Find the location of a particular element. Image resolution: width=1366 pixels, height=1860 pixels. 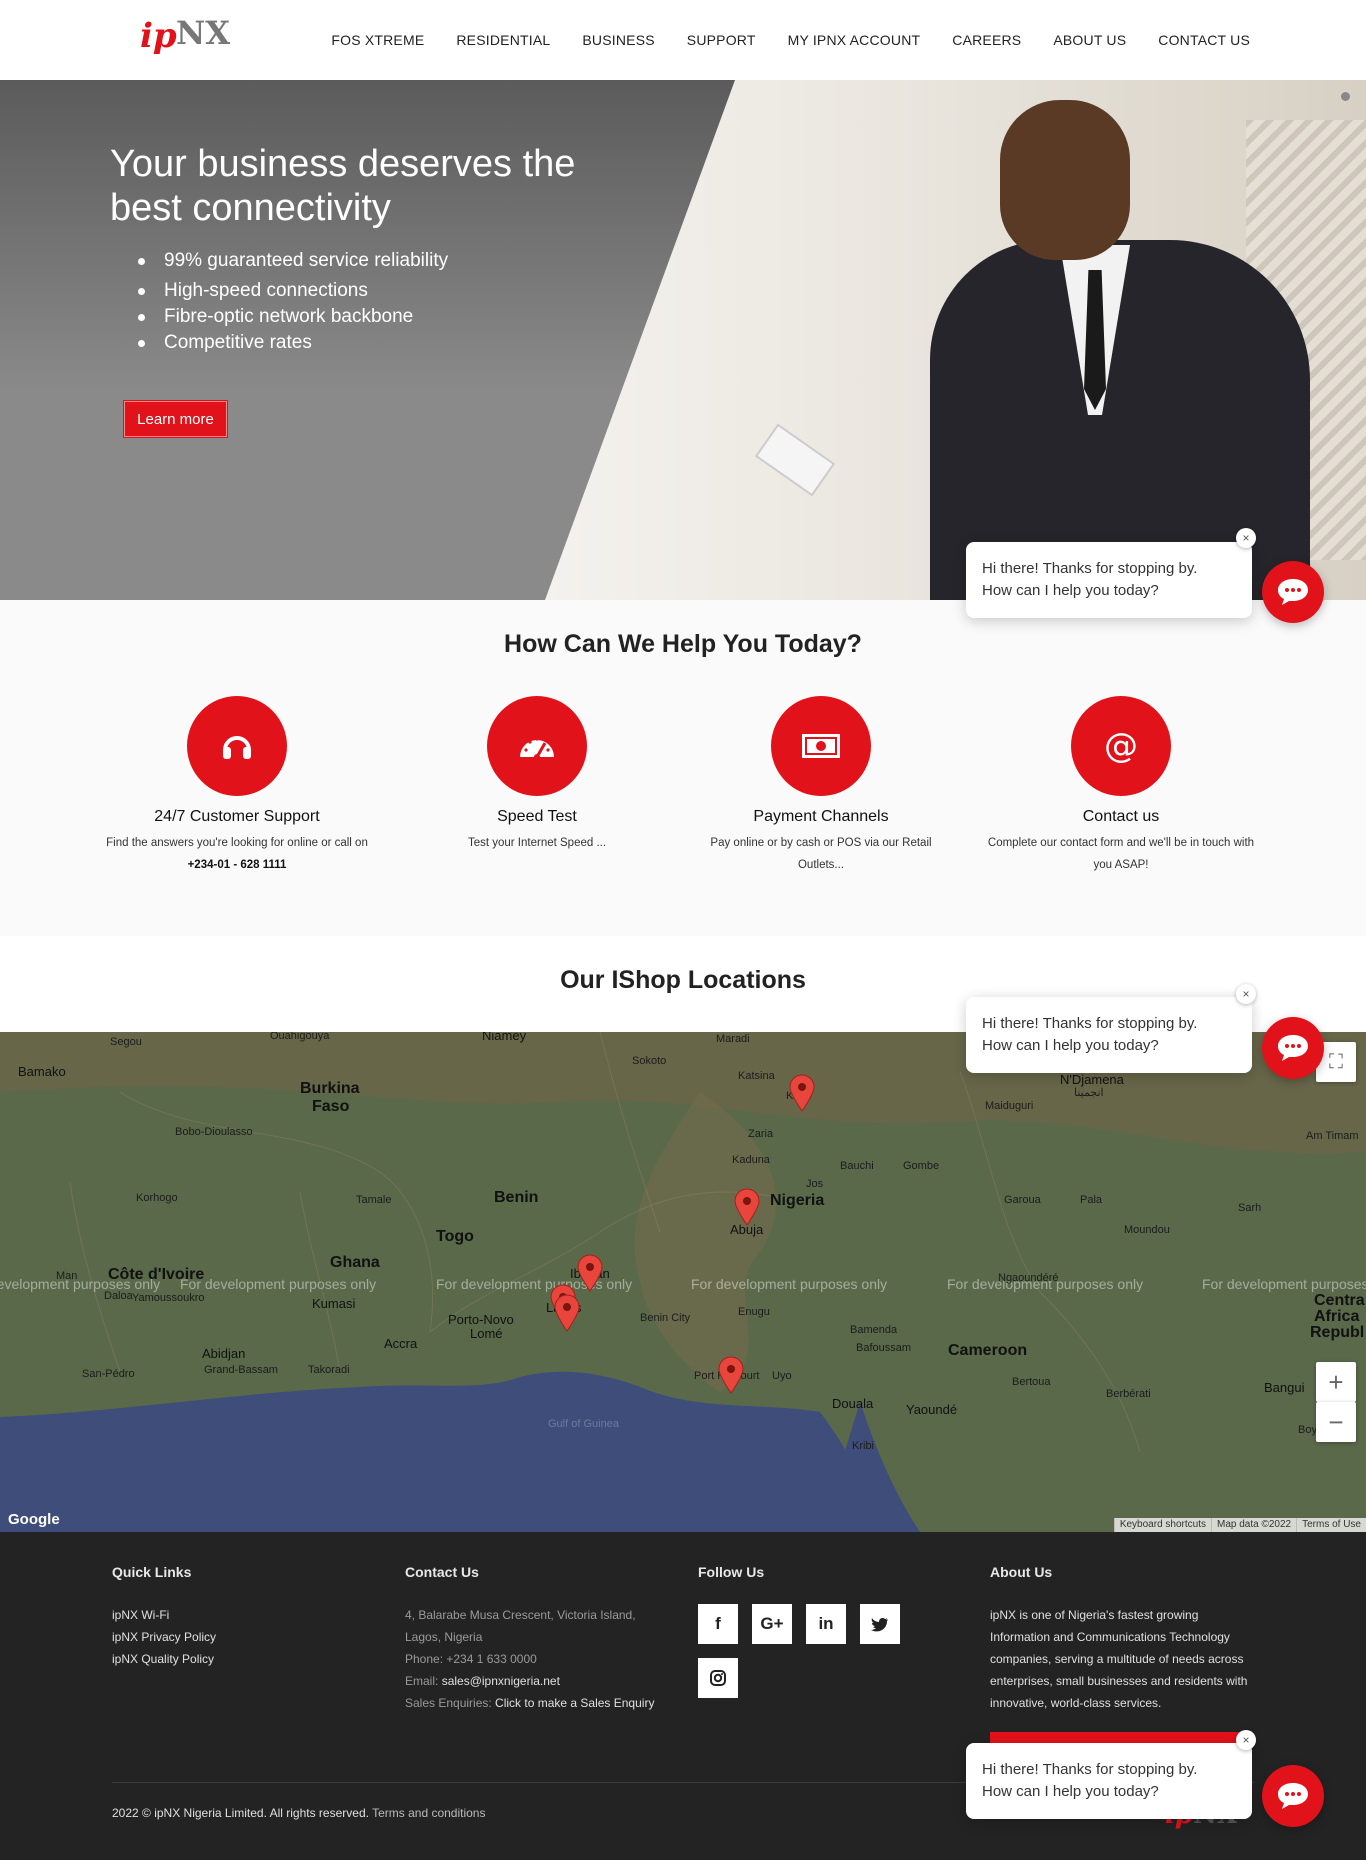

speedometer-icon is located at coordinates (537, 746).